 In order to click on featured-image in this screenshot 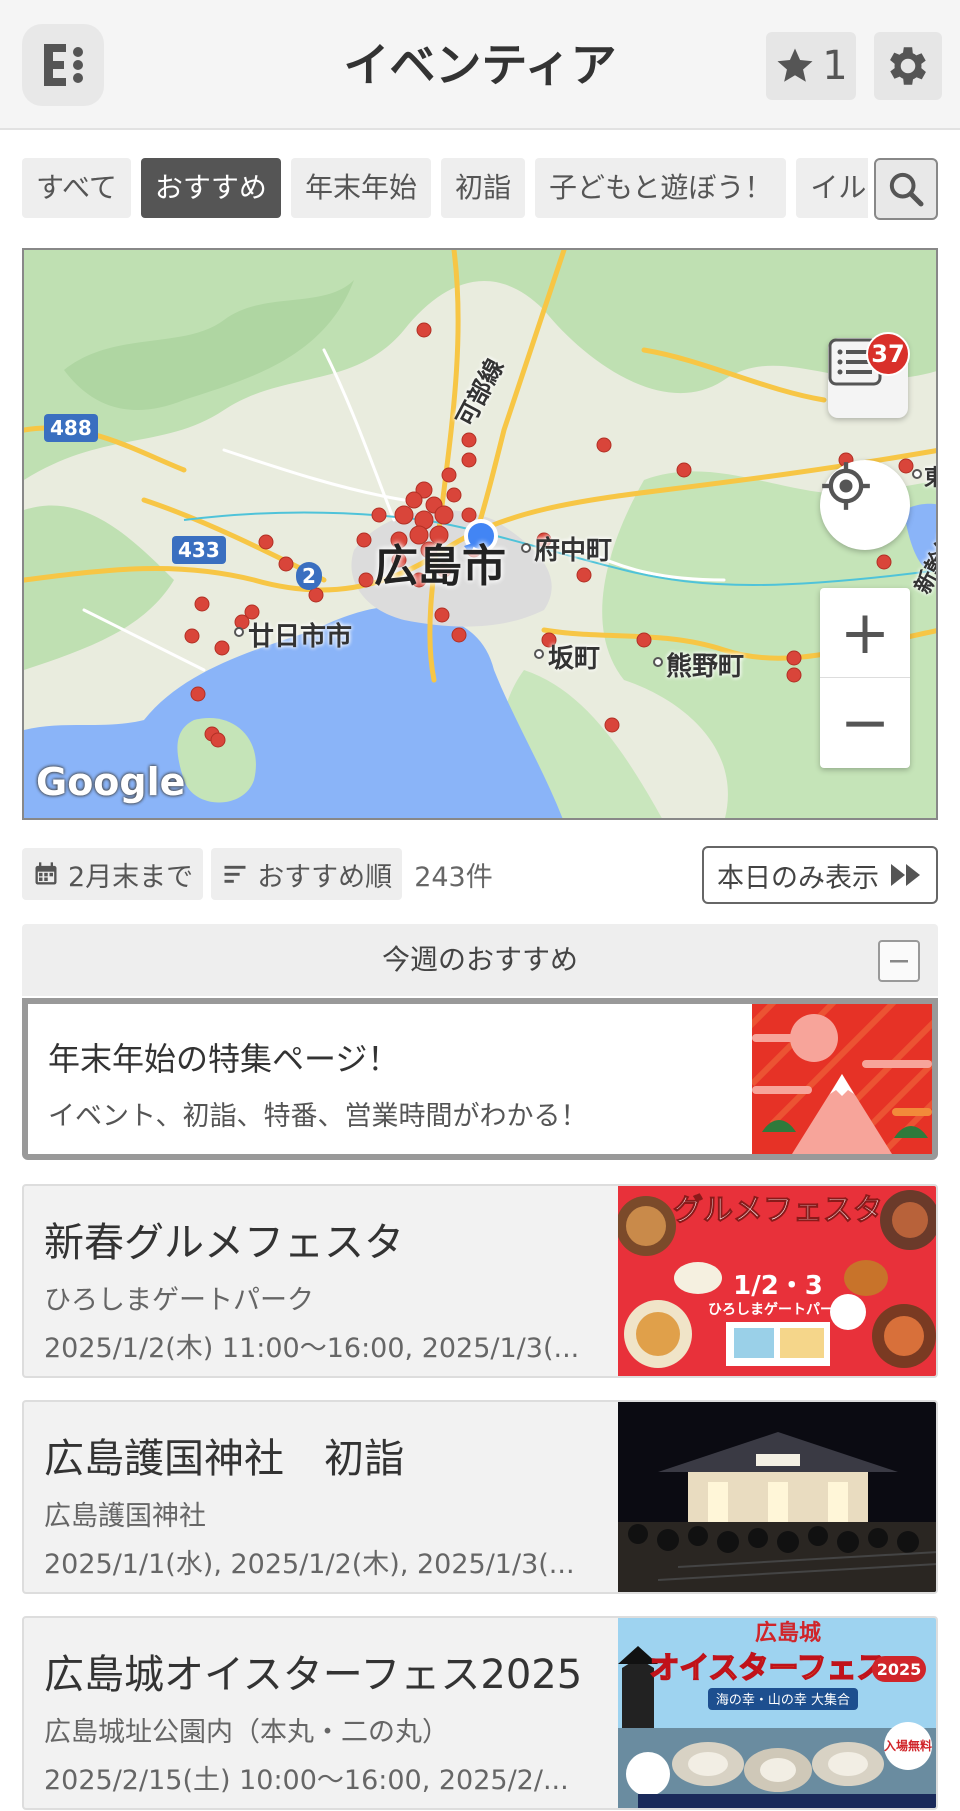, I will do `click(842, 1079)`.